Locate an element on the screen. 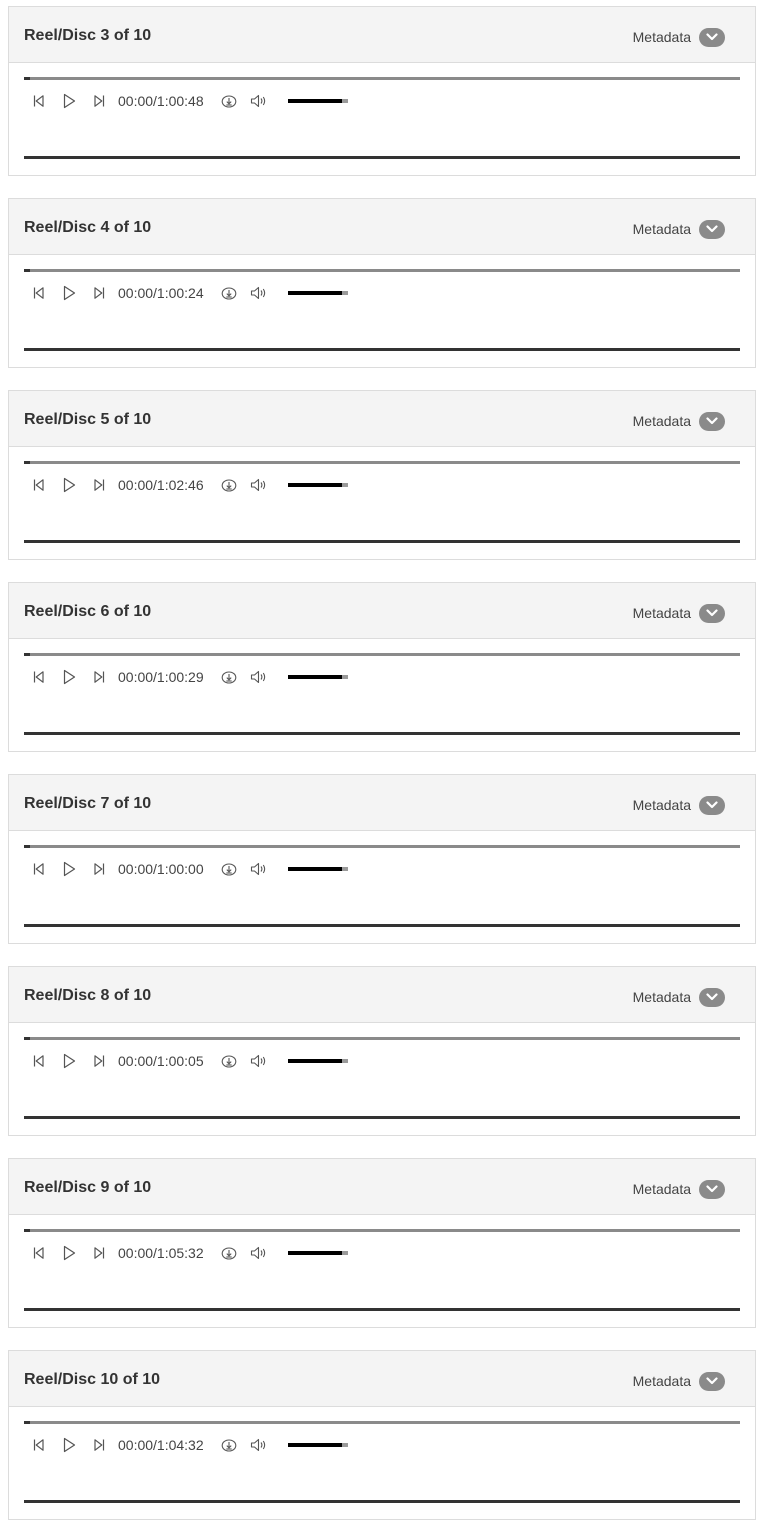 The width and height of the screenshot is (764, 1528). player-controls: 00:00/1:00:05 is located at coordinates (186, 1061).